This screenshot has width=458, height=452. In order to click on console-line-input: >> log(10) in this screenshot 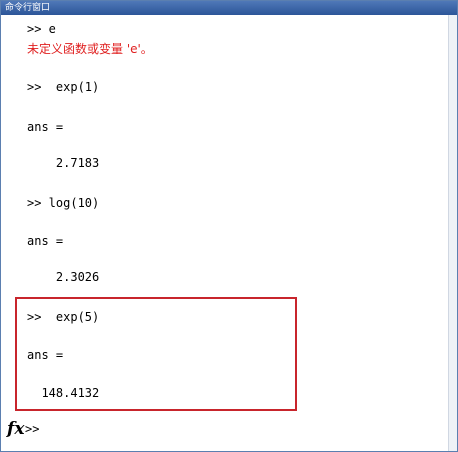, I will do `click(63, 203)`.